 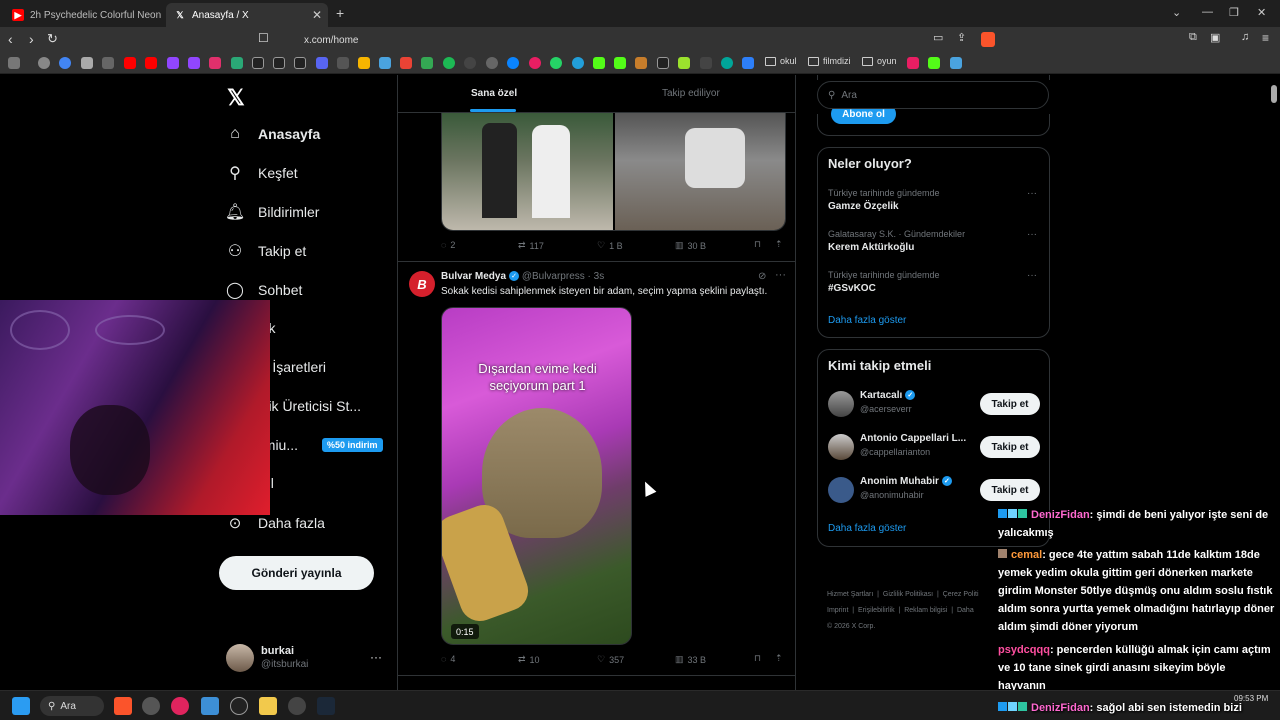 What do you see at coordinates (690, 245) in the screenshot?
I see `views-button: ▥ 30 B` at bounding box center [690, 245].